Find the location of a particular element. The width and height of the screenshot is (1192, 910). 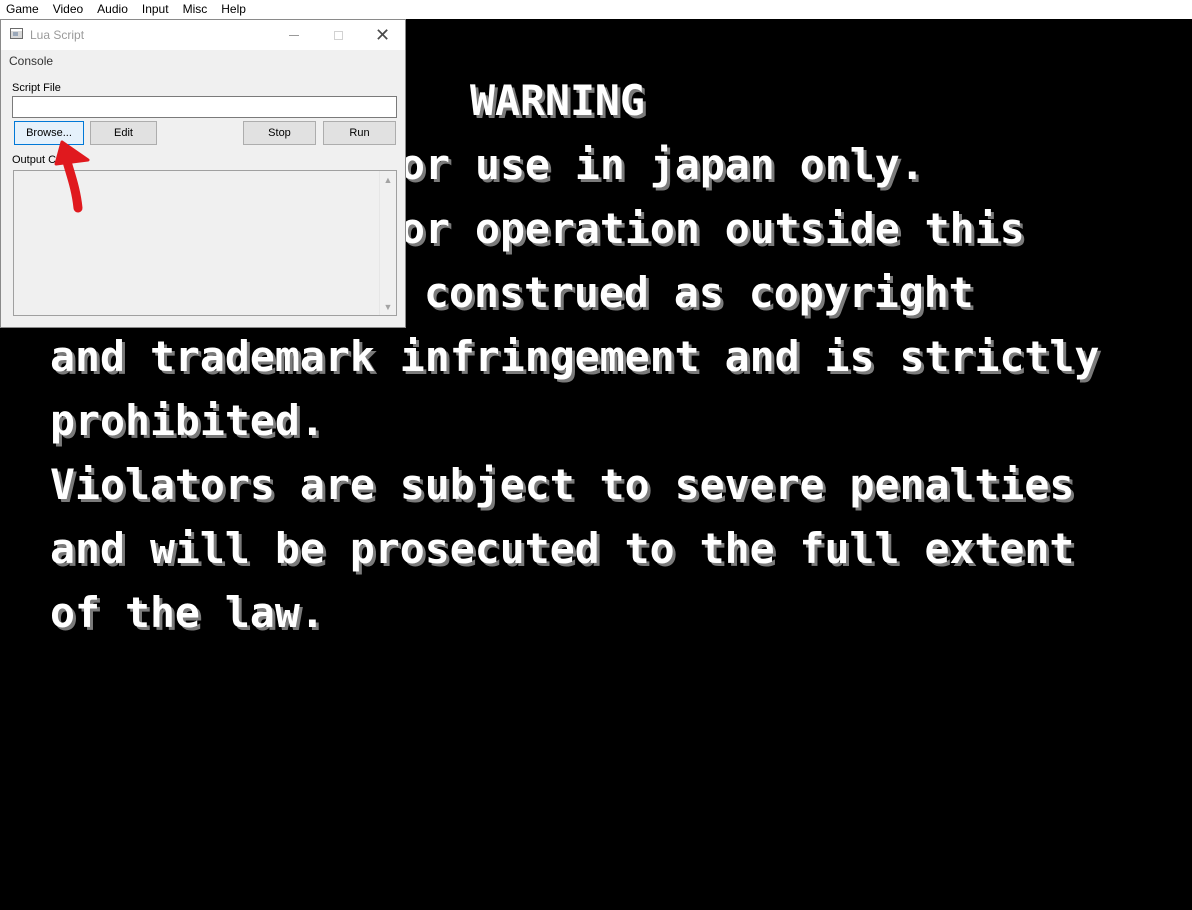

title-bar: Lua Script ✕ is located at coordinates (203, 35).